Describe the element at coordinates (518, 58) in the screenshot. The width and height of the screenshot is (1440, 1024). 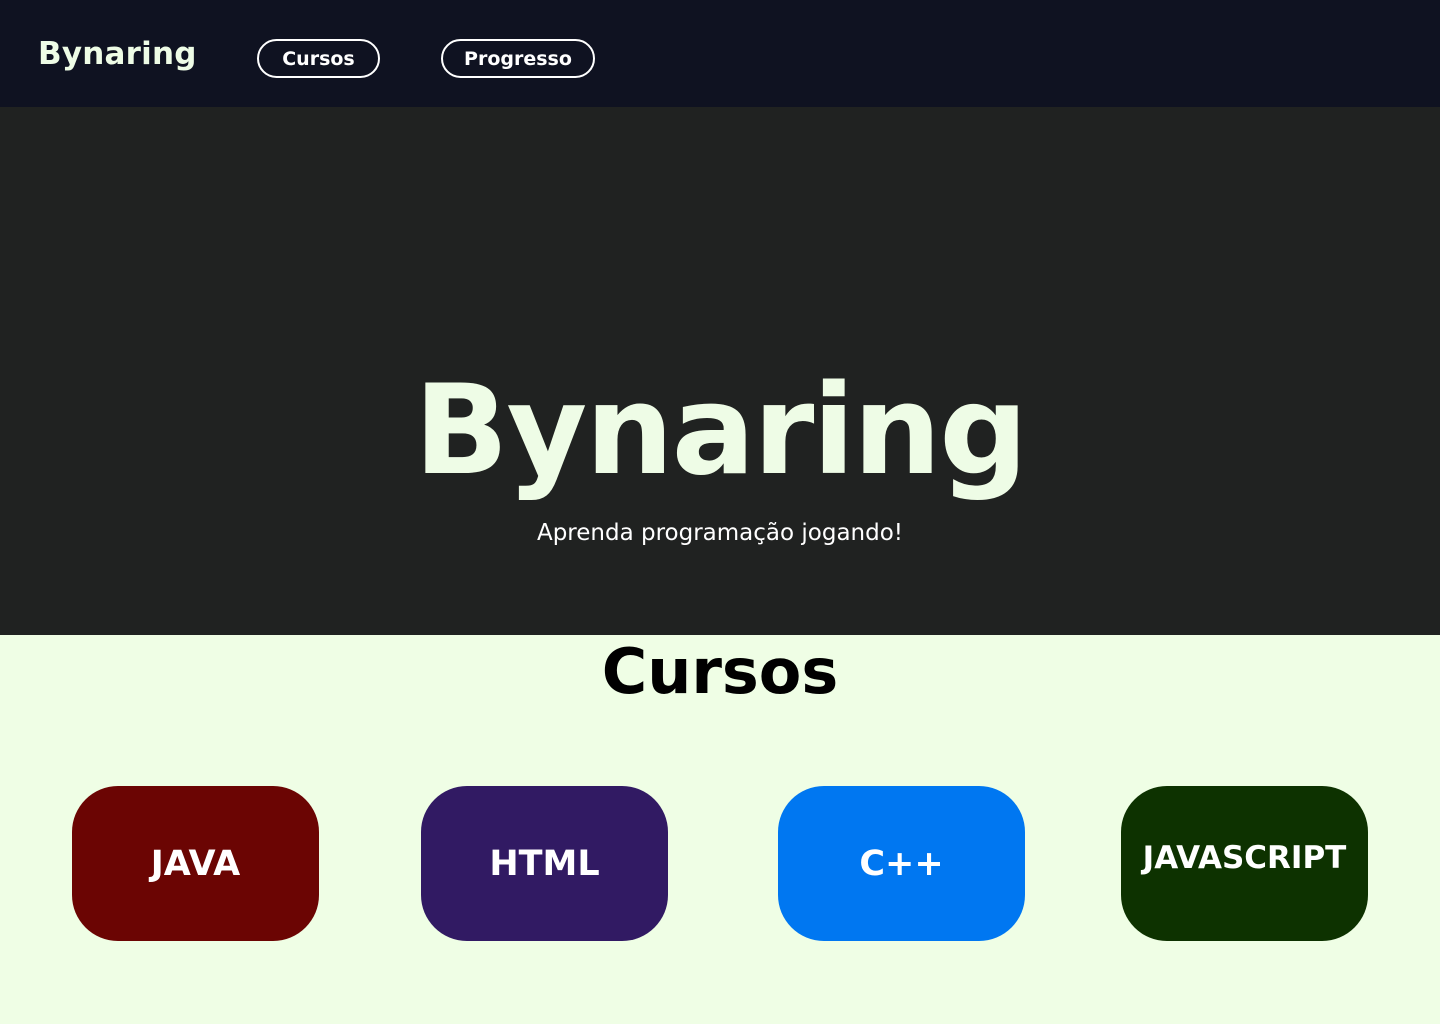
I see `nav-button-progresso: Progresso` at that location.